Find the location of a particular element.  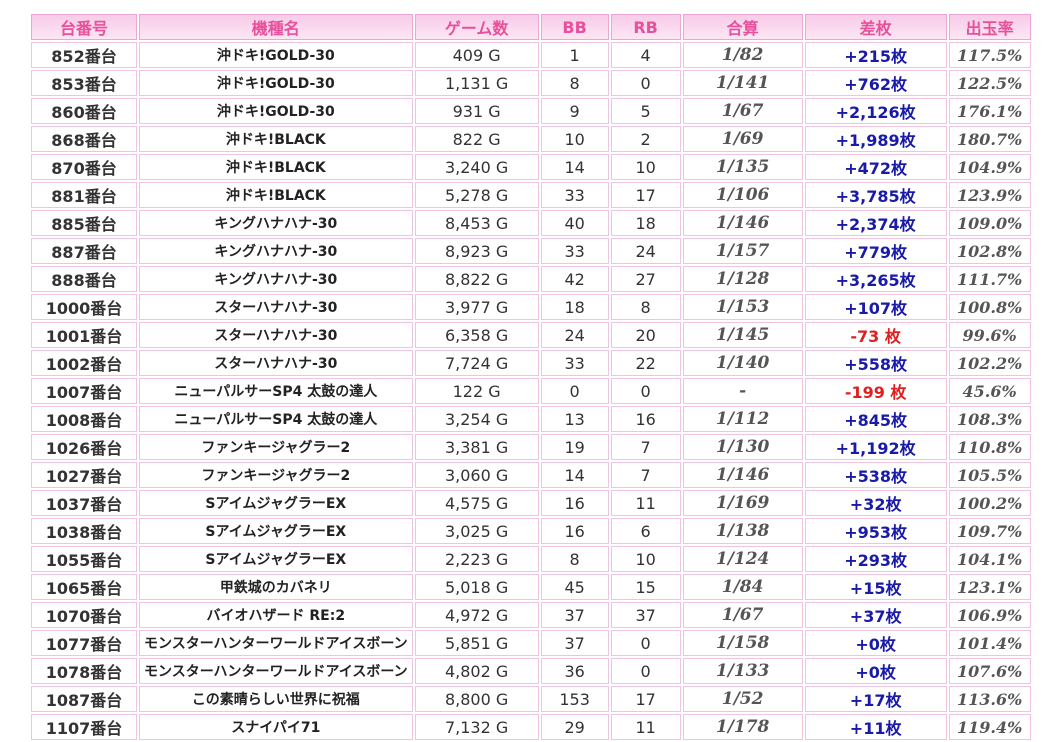

model-cell: 沖ドキ!BLACK is located at coordinates (276, 139).